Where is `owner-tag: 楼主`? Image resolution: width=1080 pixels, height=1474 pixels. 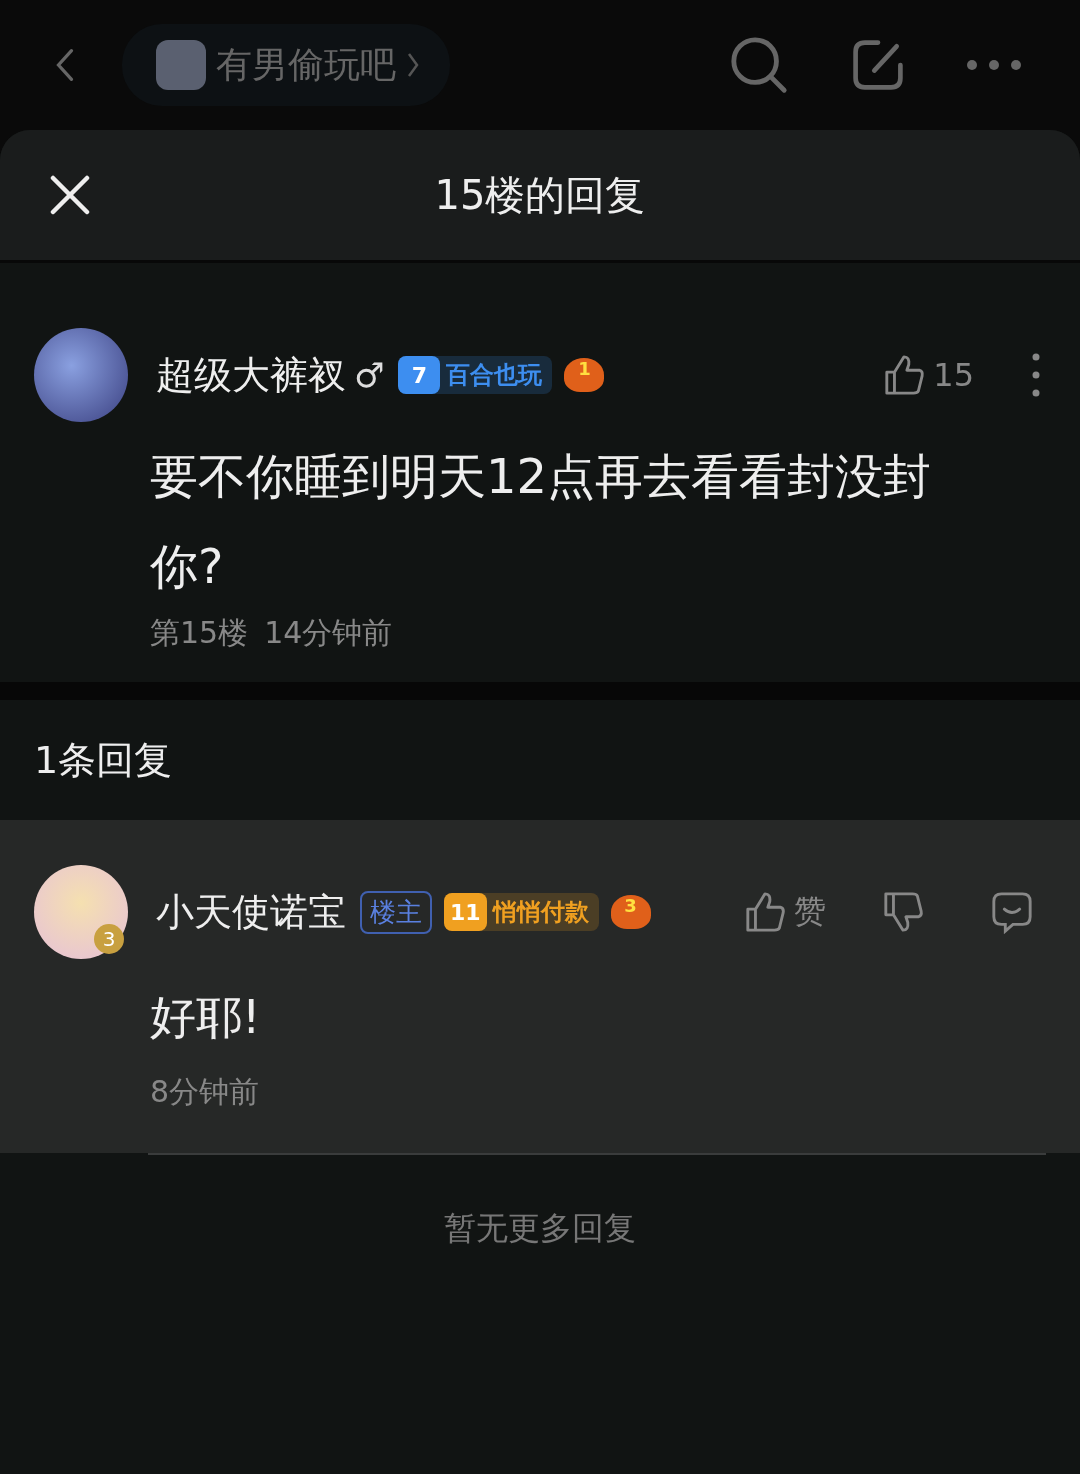
owner-tag: 楼主 is located at coordinates (396, 912).